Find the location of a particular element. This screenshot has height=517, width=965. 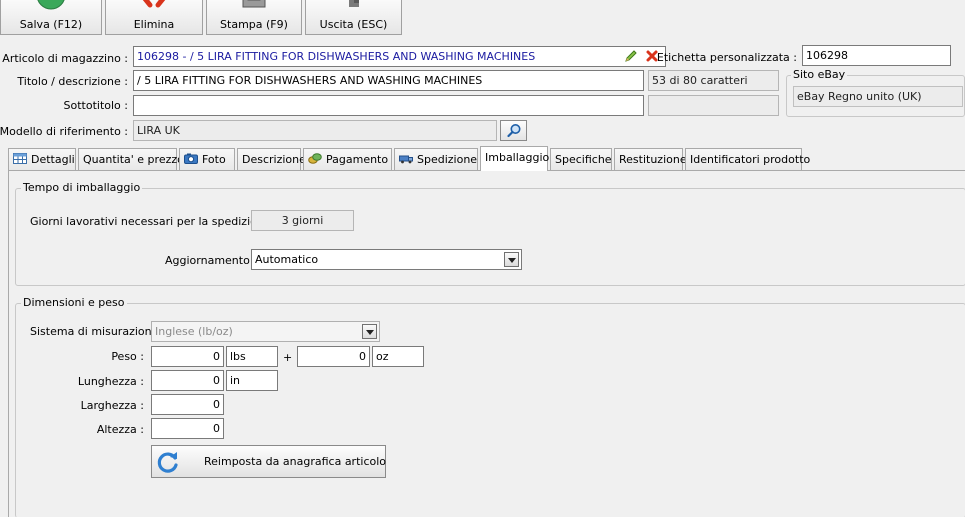

print-label: Stampa (F9) is located at coordinates (254, 24).